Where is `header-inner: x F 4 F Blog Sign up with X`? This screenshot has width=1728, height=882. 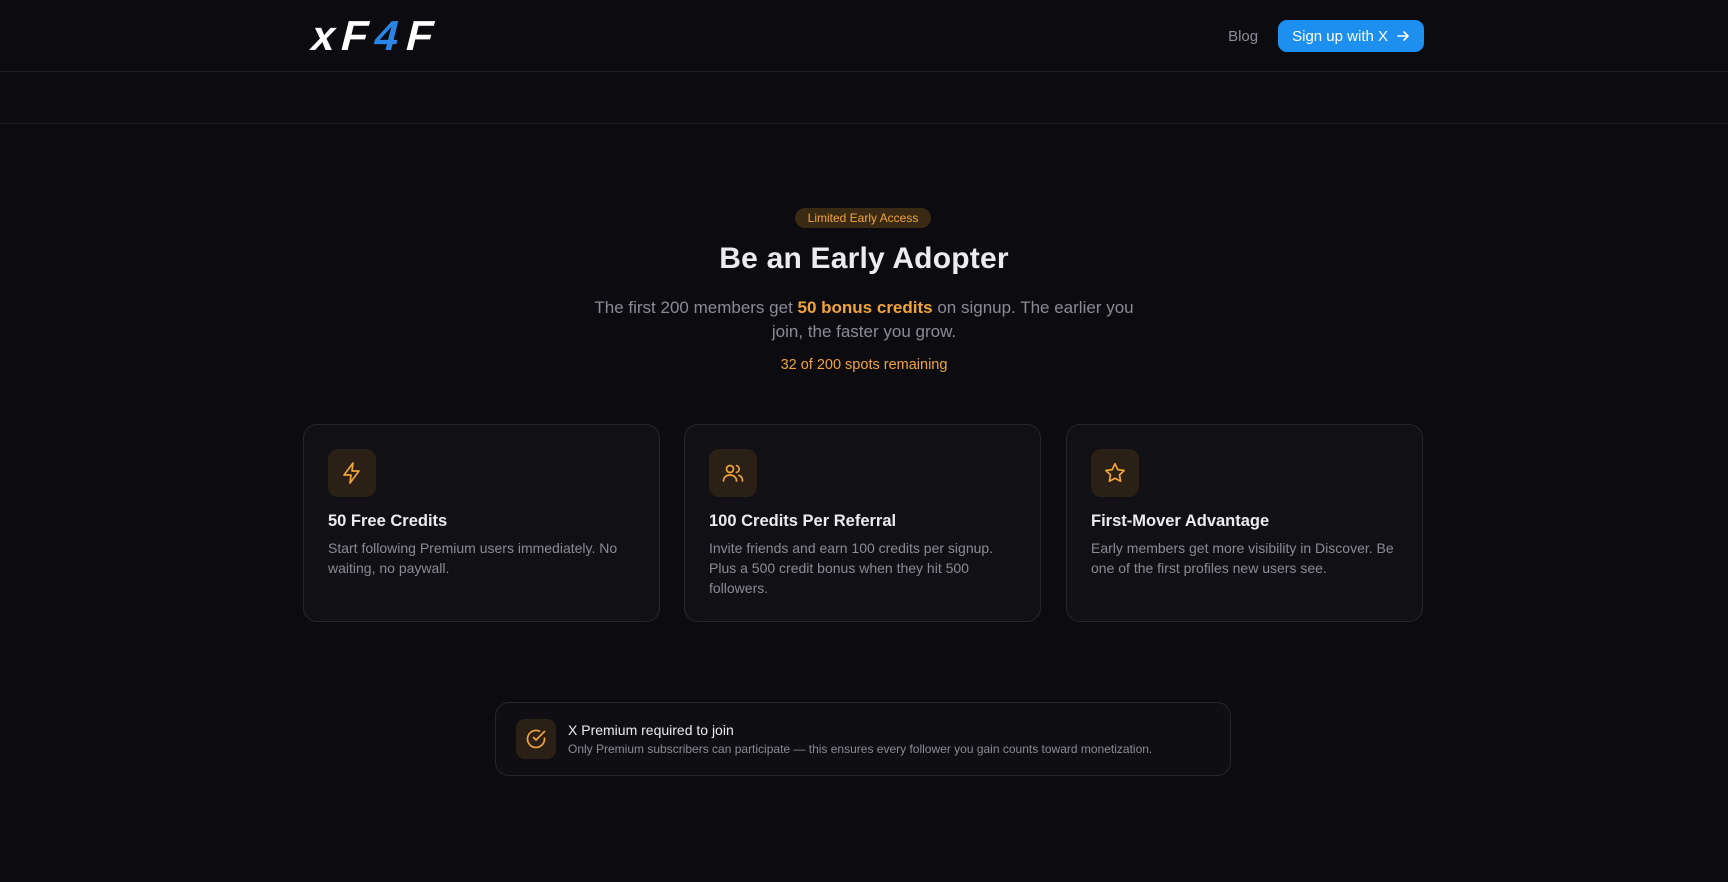
header-inner: x F 4 F Blog Sign up with X is located at coordinates (863, 36).